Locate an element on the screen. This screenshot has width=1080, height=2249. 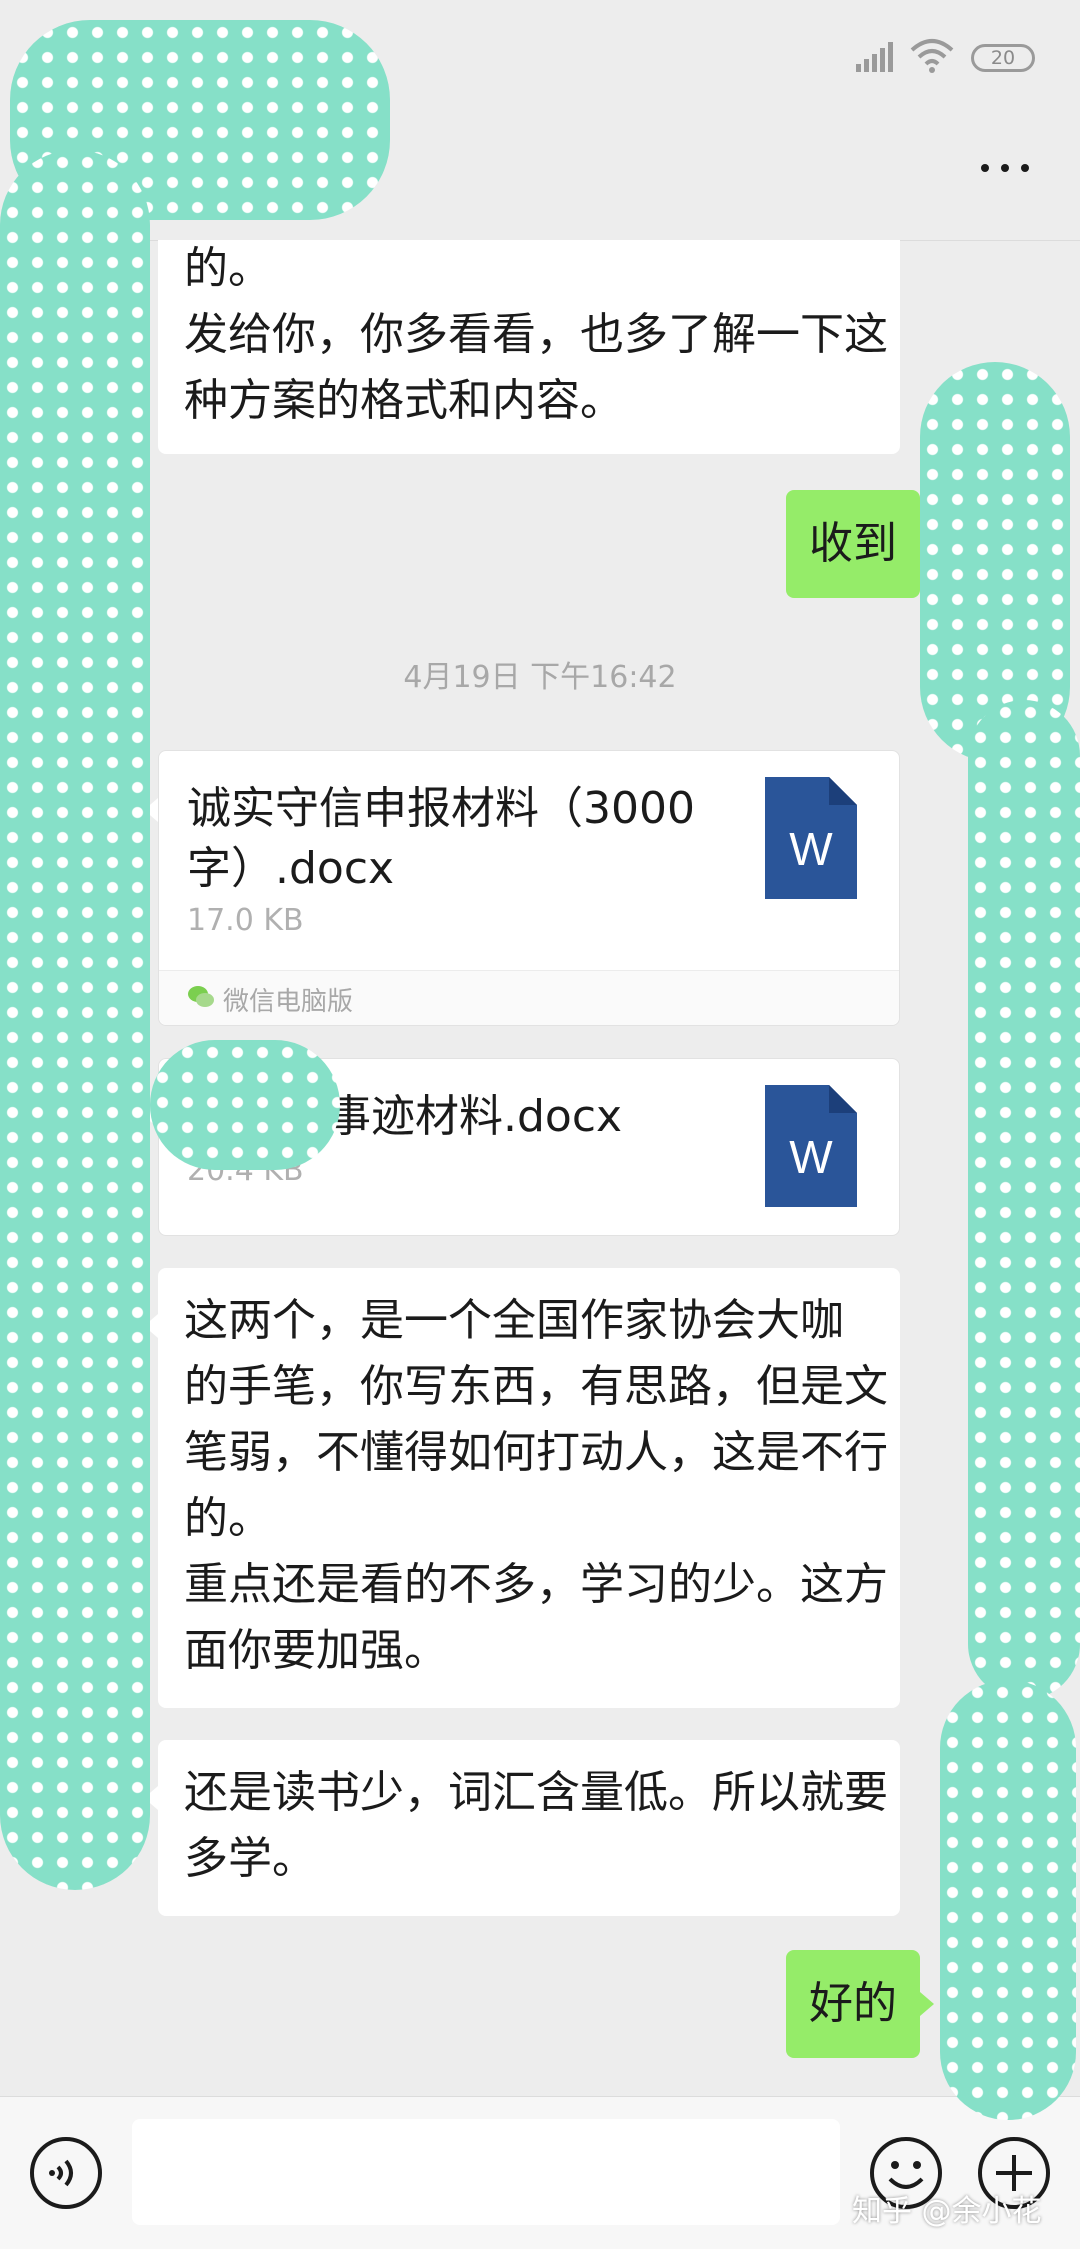
watermark: 知乎 @余小花 is located at coordinates (947, 2211).